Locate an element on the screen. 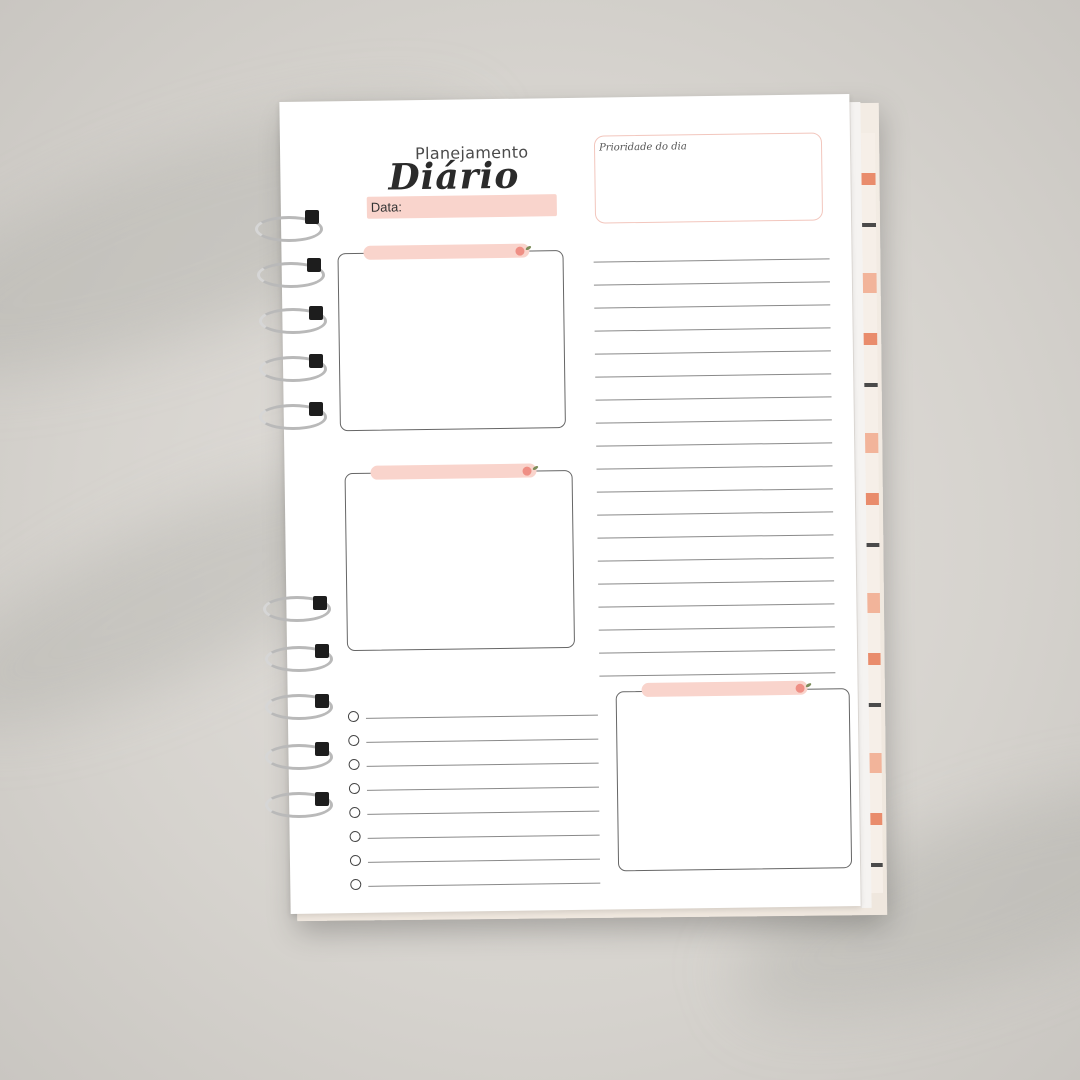 The width and height of the screenshot is (1080, 1080). note-box-2-tab is located at coordinates (453, 471).